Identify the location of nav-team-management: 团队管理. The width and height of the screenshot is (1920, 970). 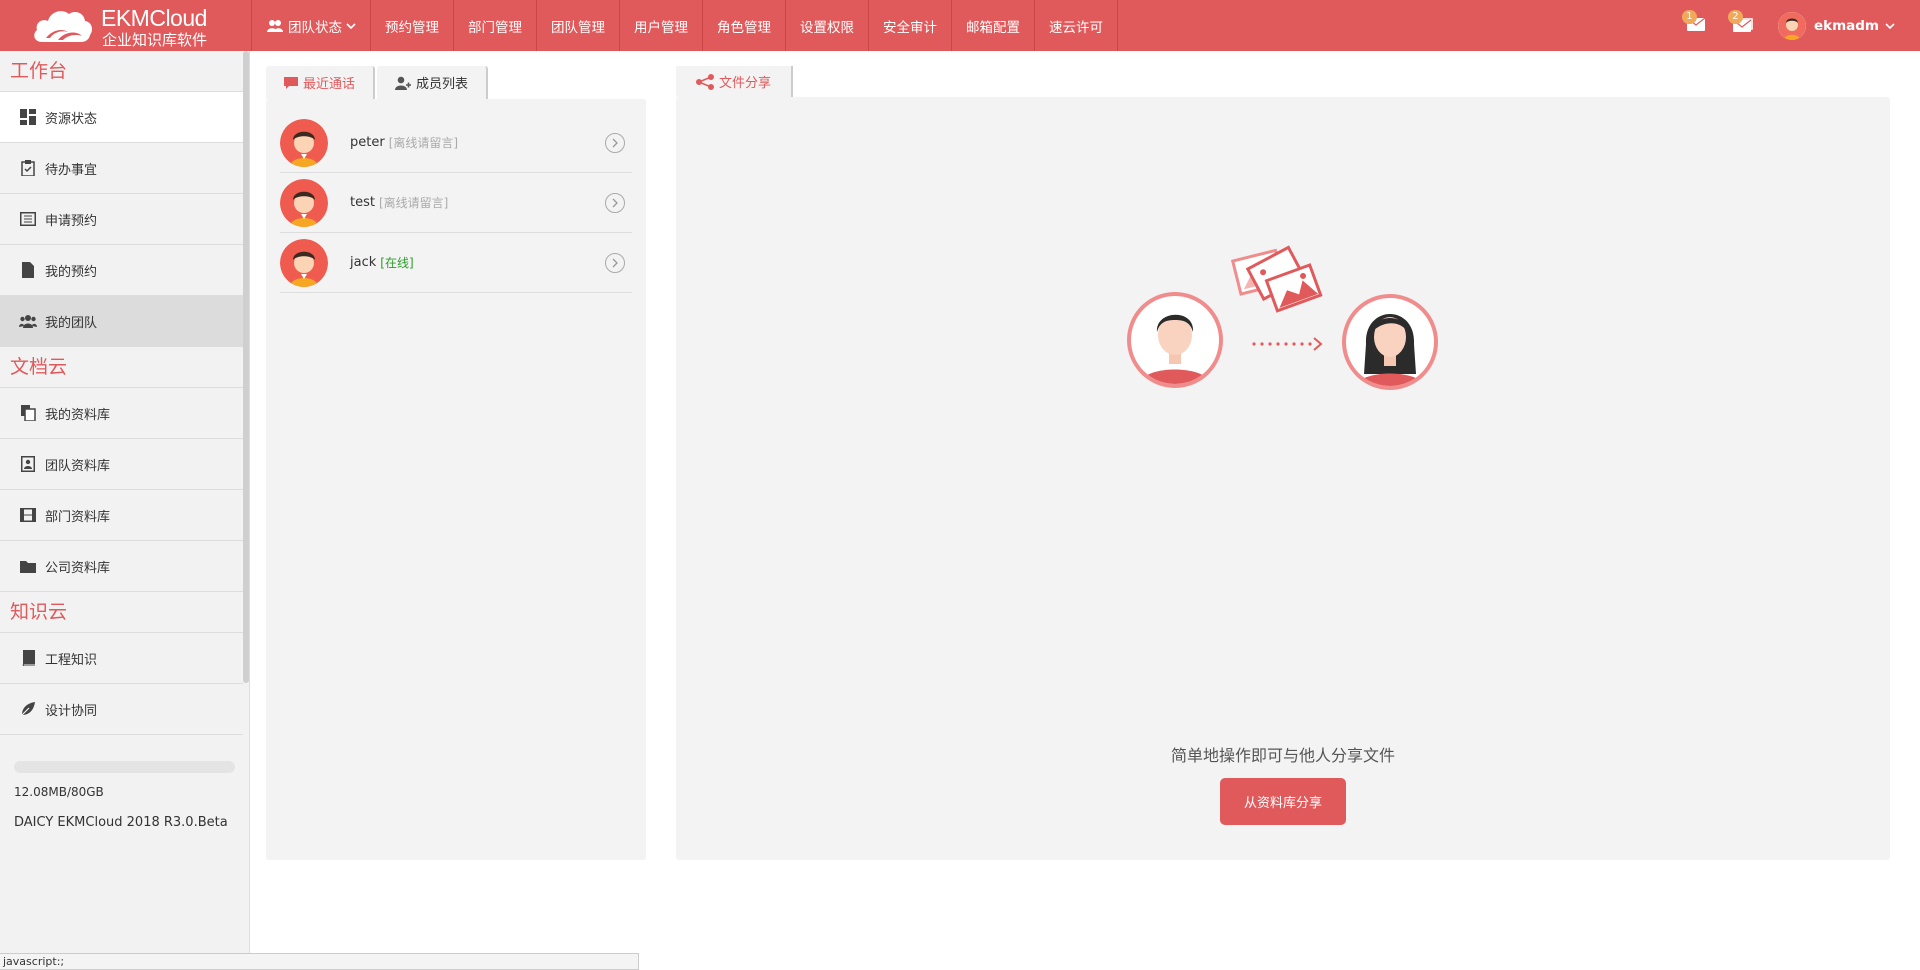
(577, 25).